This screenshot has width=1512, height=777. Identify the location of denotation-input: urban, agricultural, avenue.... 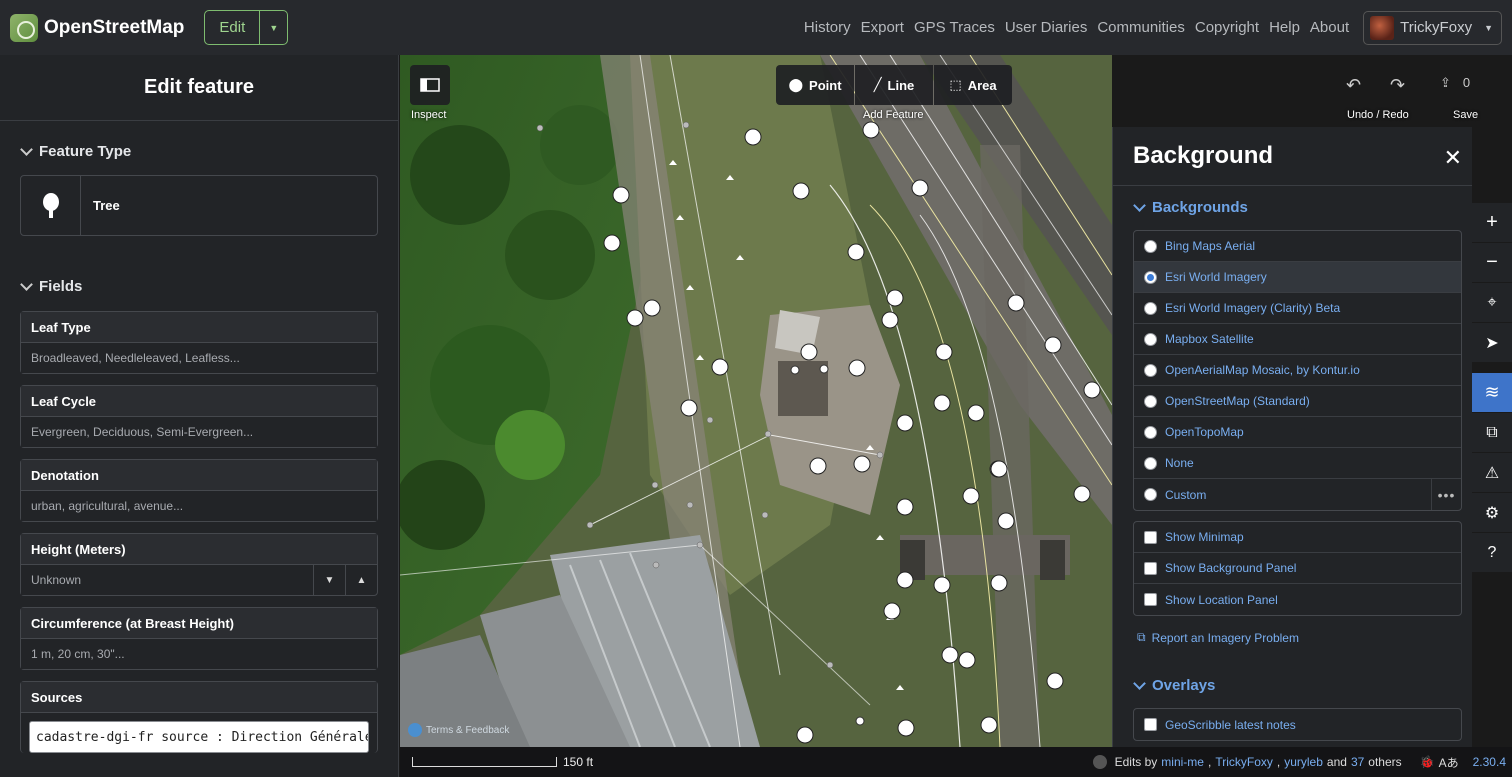
(199, 506).